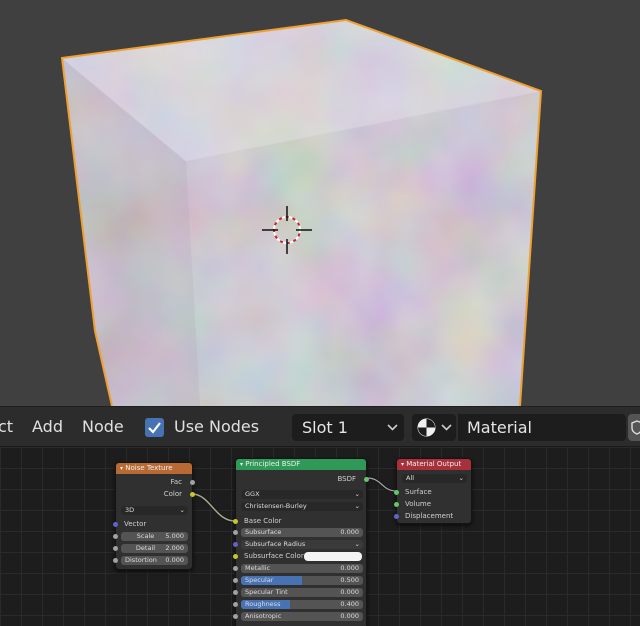 The height and width of the screenshot is (626, 640). I want to click on socket-metallic, so click(235, 568).